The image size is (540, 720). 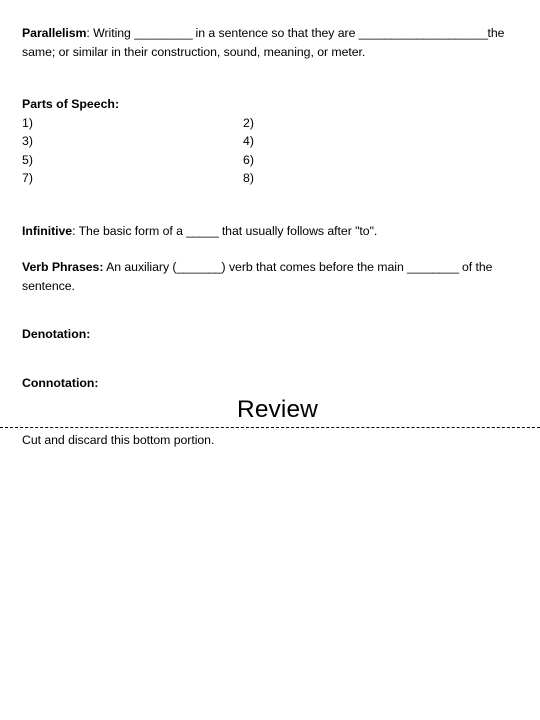 What do you see at coordinates (71, 104) in the screenshot?
I see `parts-of-speech-heading: Parts of Speech:` at bounding box center [71, 104].